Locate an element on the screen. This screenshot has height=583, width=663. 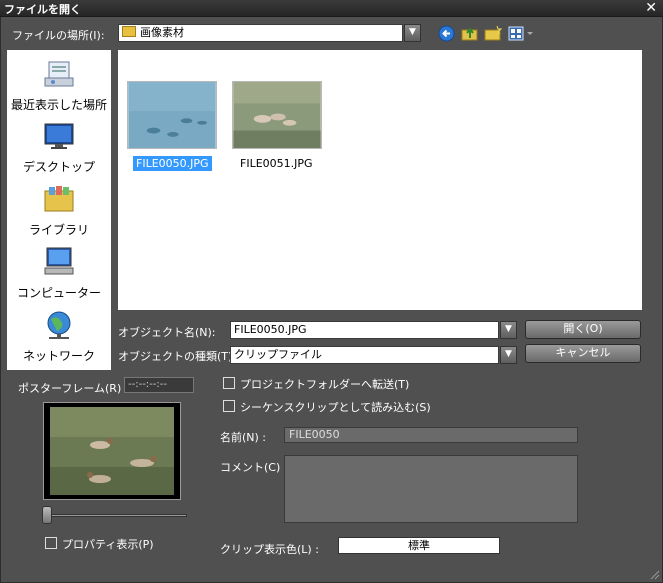
place-label: コンピューター is located at coordinates (58, 293).